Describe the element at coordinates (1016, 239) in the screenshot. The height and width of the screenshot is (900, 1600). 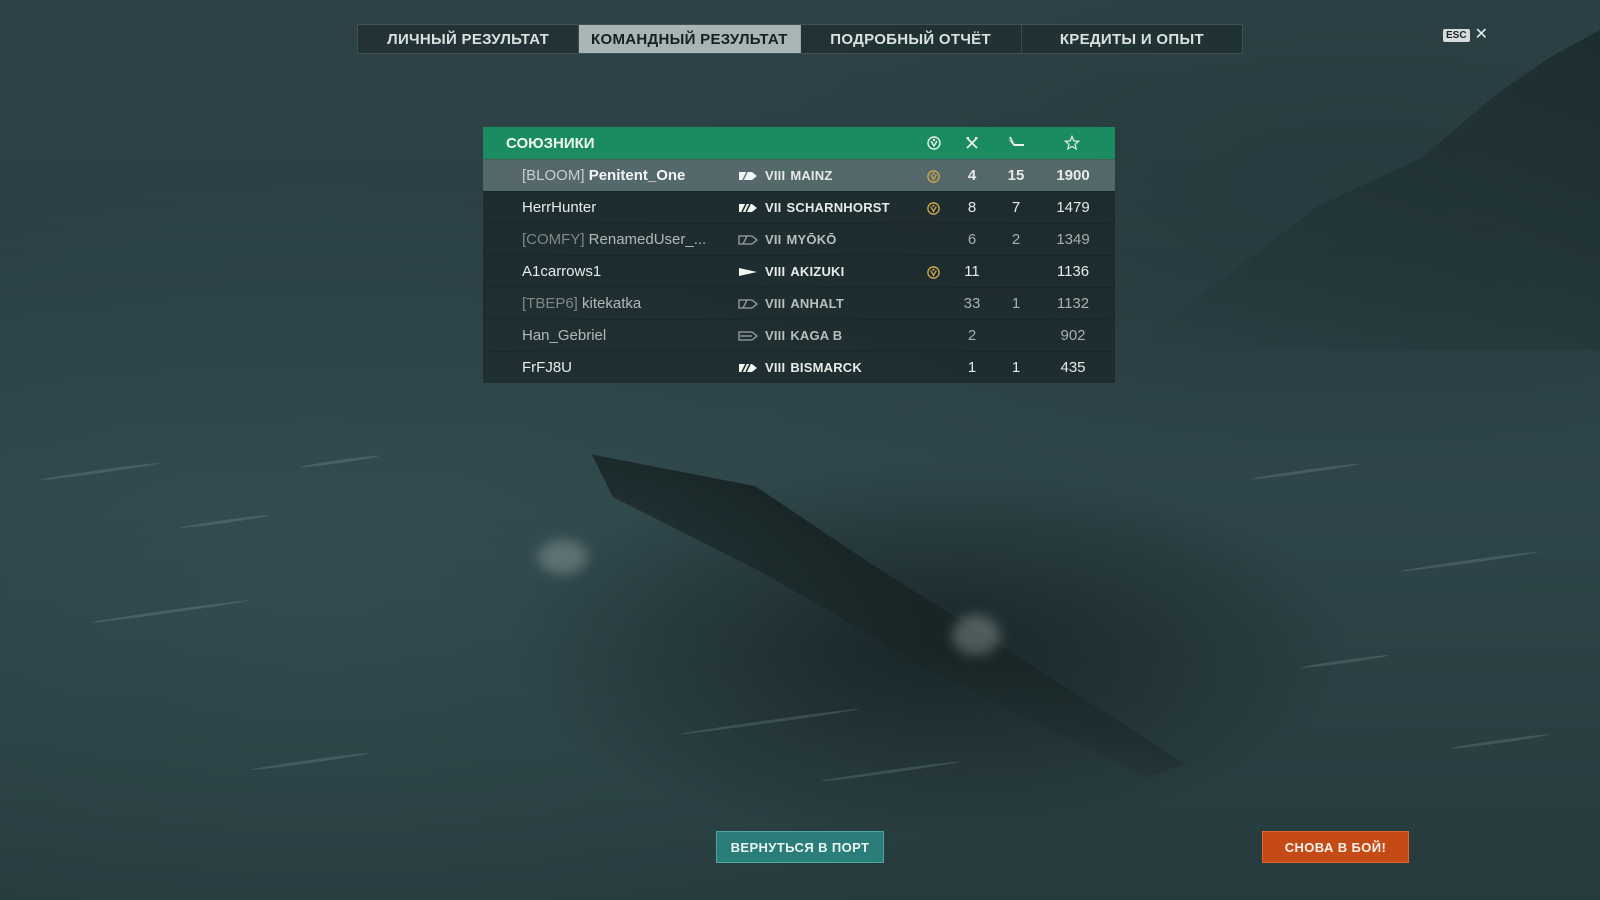
I see `planes-value: 2` at that location.